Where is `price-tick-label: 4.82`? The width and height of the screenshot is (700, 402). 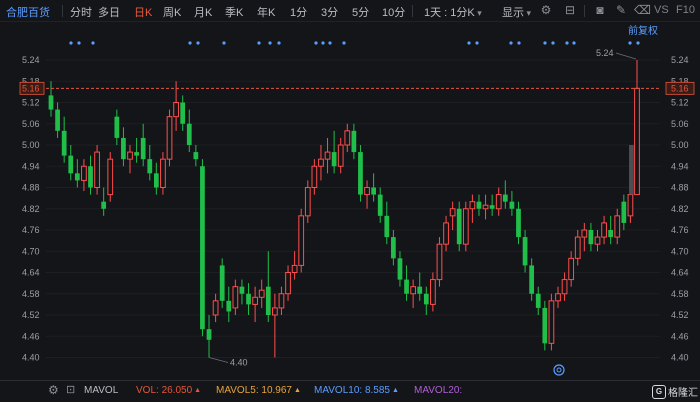
price-tick-label: 4.82 is located at coordinates (680, 209).